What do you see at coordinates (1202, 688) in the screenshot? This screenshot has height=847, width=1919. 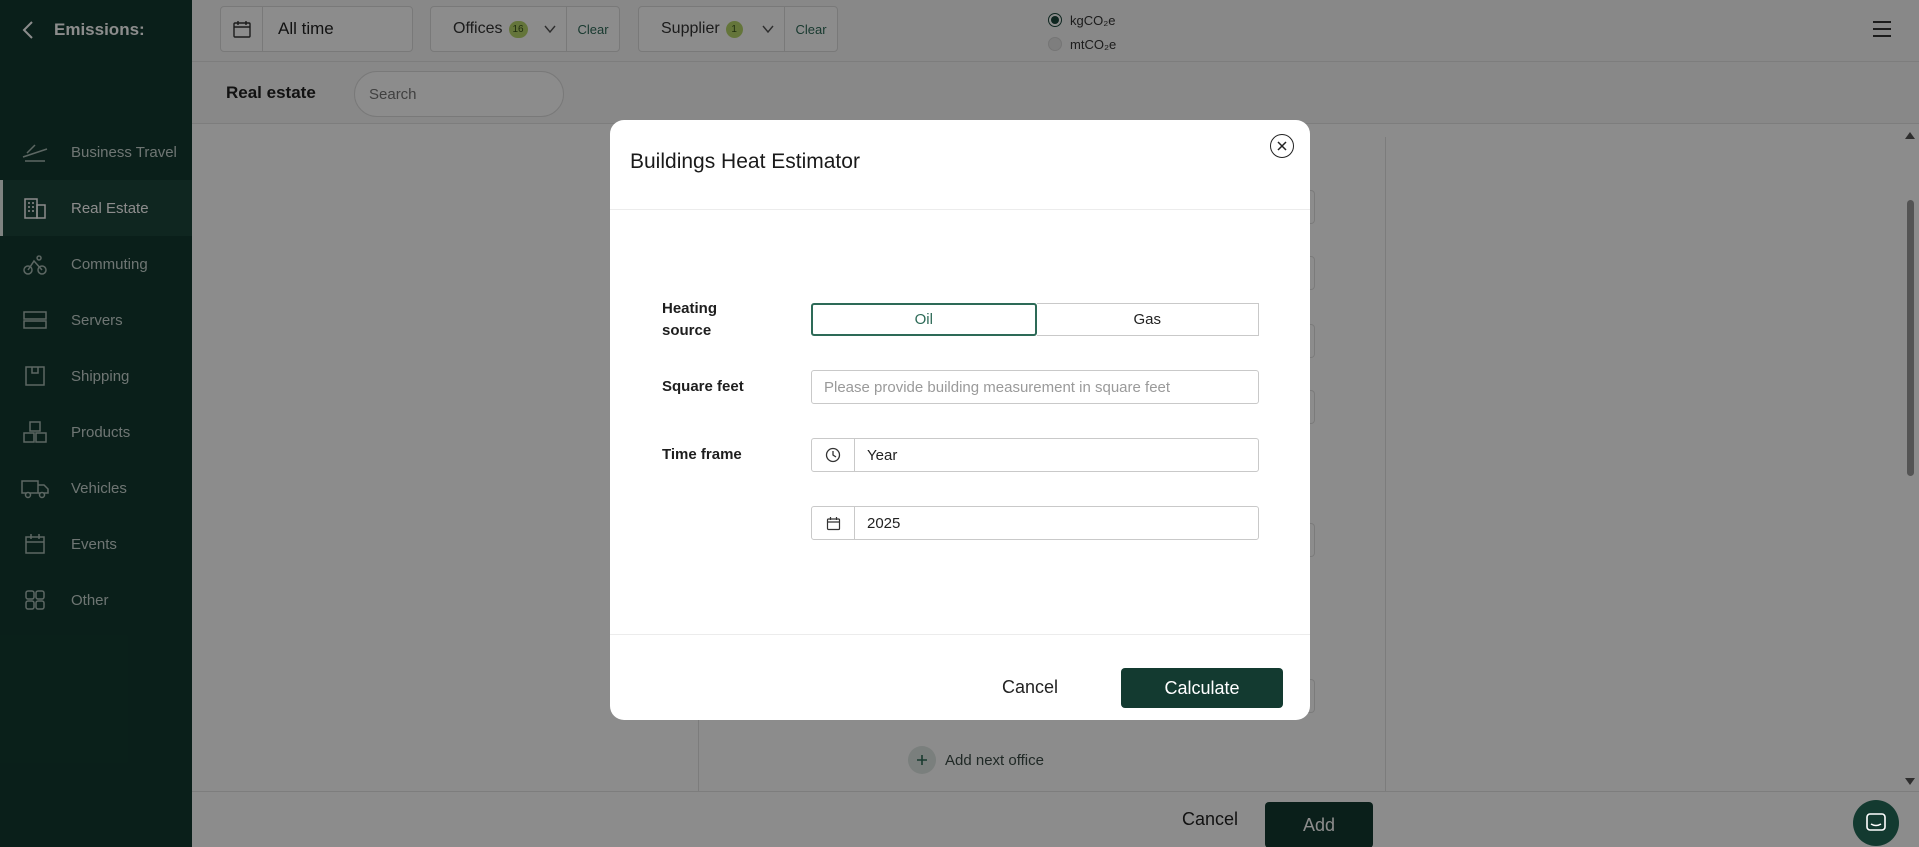 I see `calculate-button: Calculate` at bounding box center [1202, 688].